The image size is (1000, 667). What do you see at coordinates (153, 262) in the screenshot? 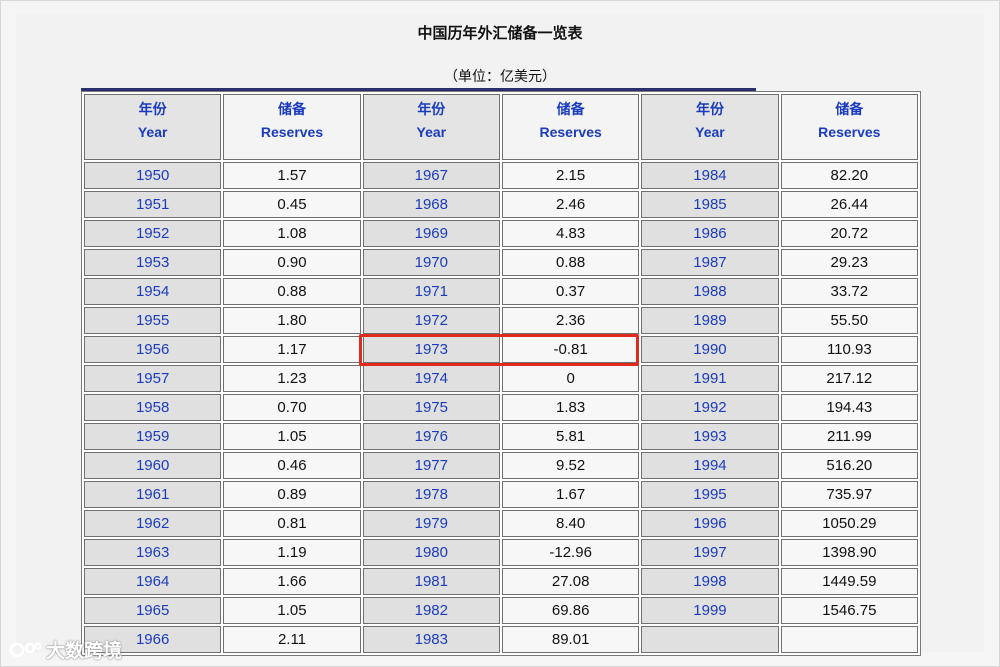
I see `year-cell: 1953` at bounding box center [153, 262].